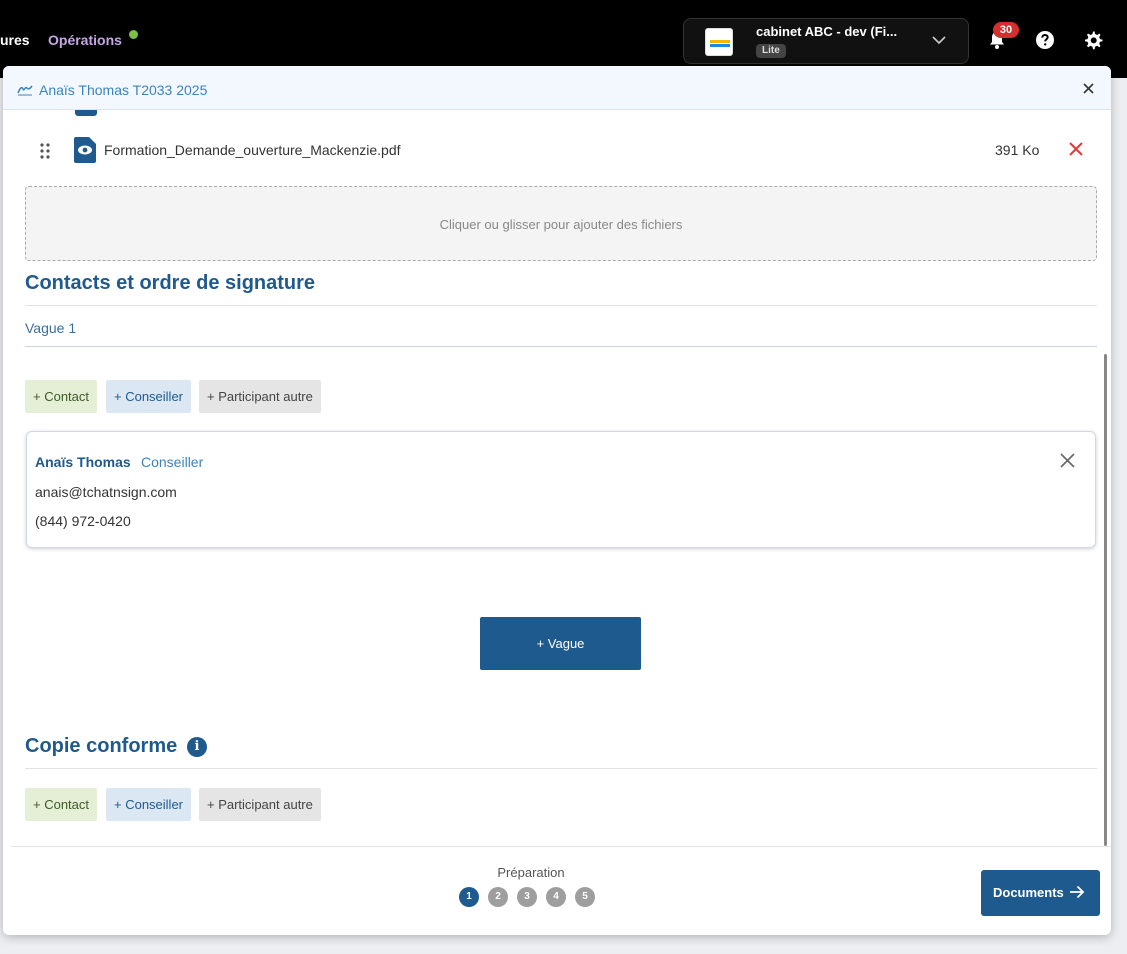  What do you see at coordinates (85, 150) in the screenshot?
I see `eye-icon` at bounding box center [85, 150].